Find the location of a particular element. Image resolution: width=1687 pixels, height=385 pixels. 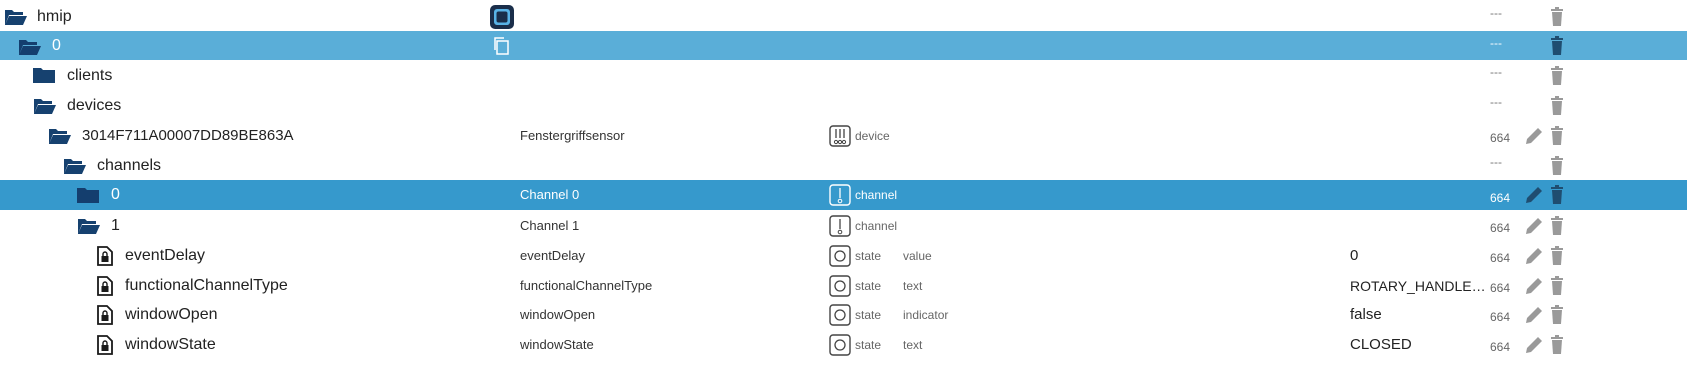

object-type: device is located at coordinates (872, 136).